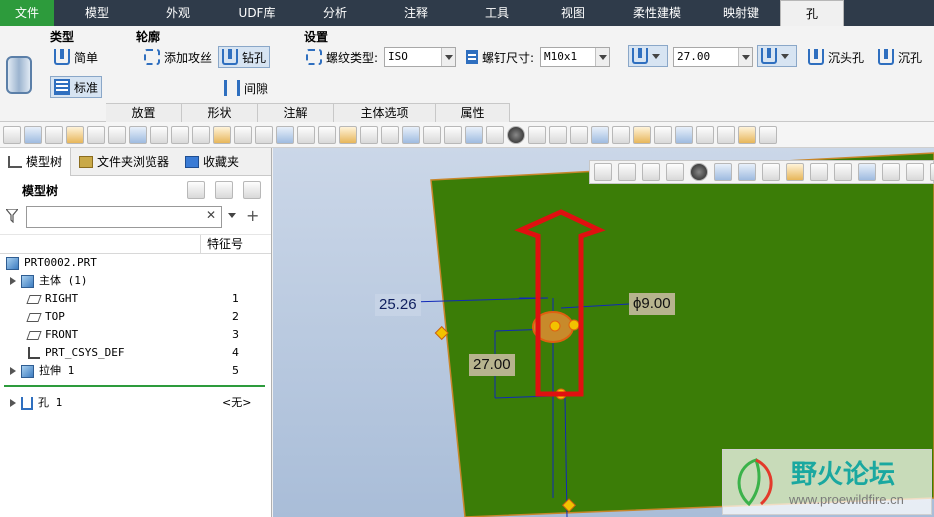 The width and height of the screenshot is (934, 517). What do you see at coordinates (747, 172) in the screenshot?
I see `saved-orientation-icon` at bounding box center [747, 172].